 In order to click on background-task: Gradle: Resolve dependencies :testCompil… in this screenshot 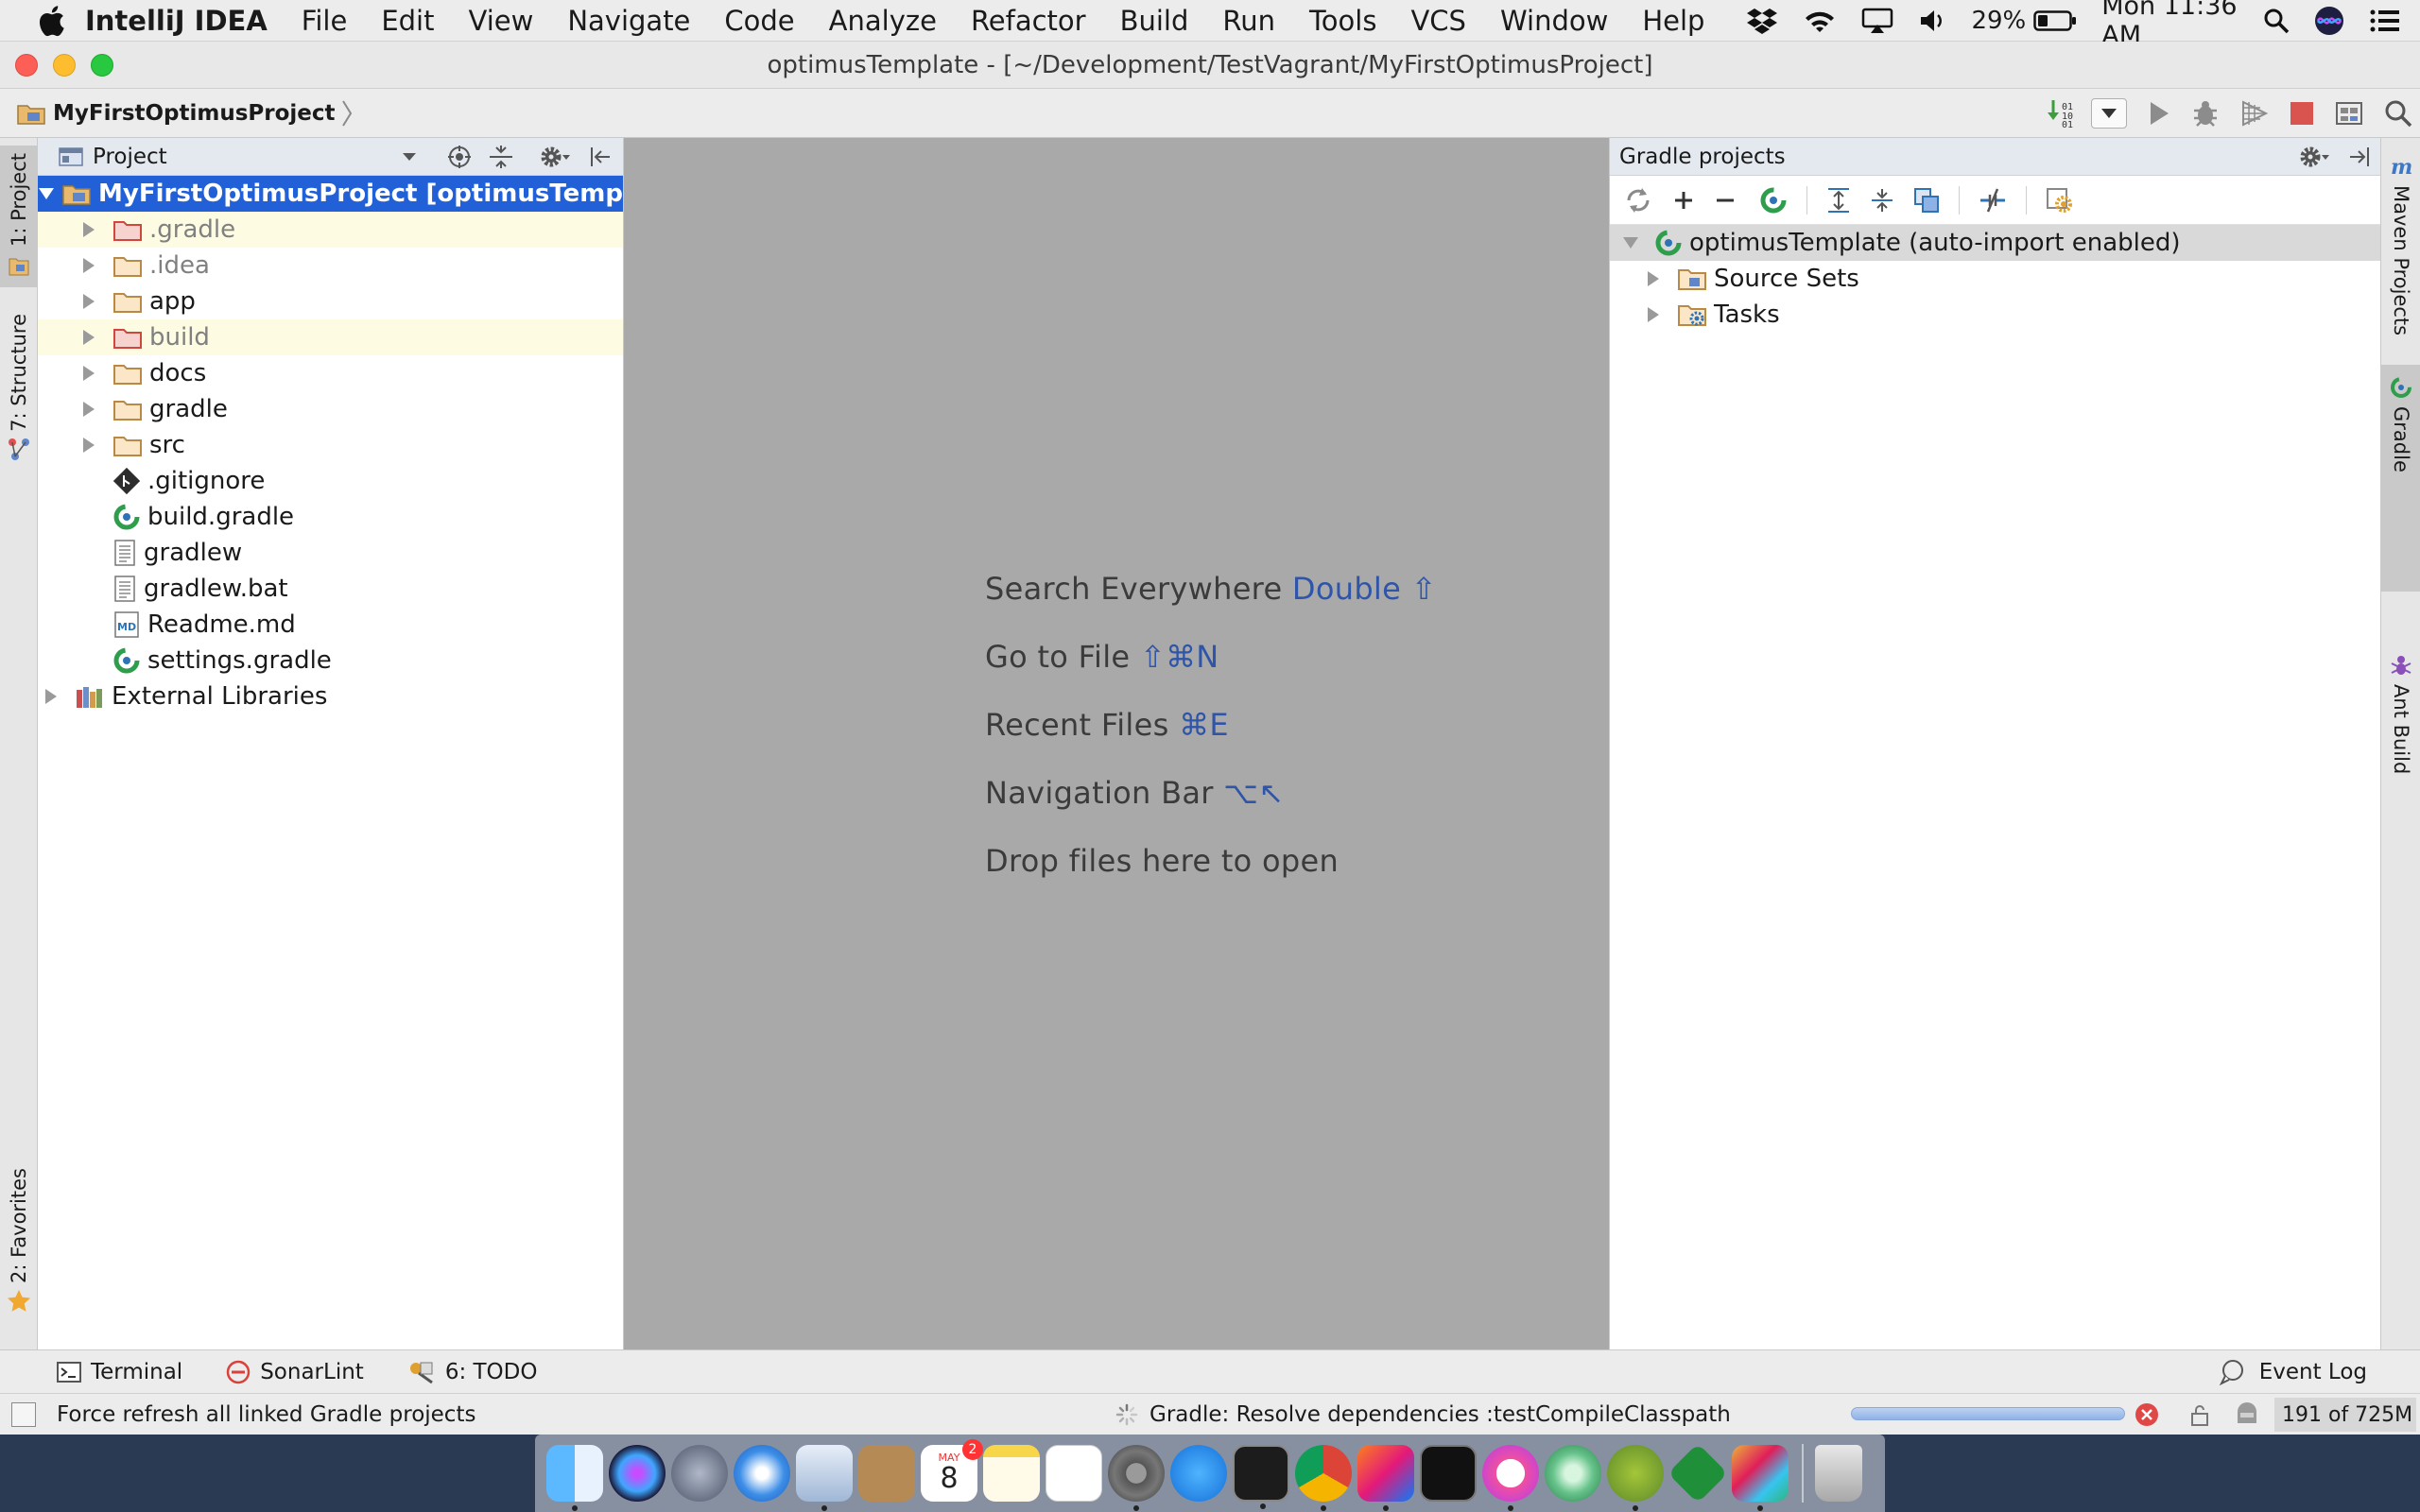, I will do `click(1423, 1414)`.